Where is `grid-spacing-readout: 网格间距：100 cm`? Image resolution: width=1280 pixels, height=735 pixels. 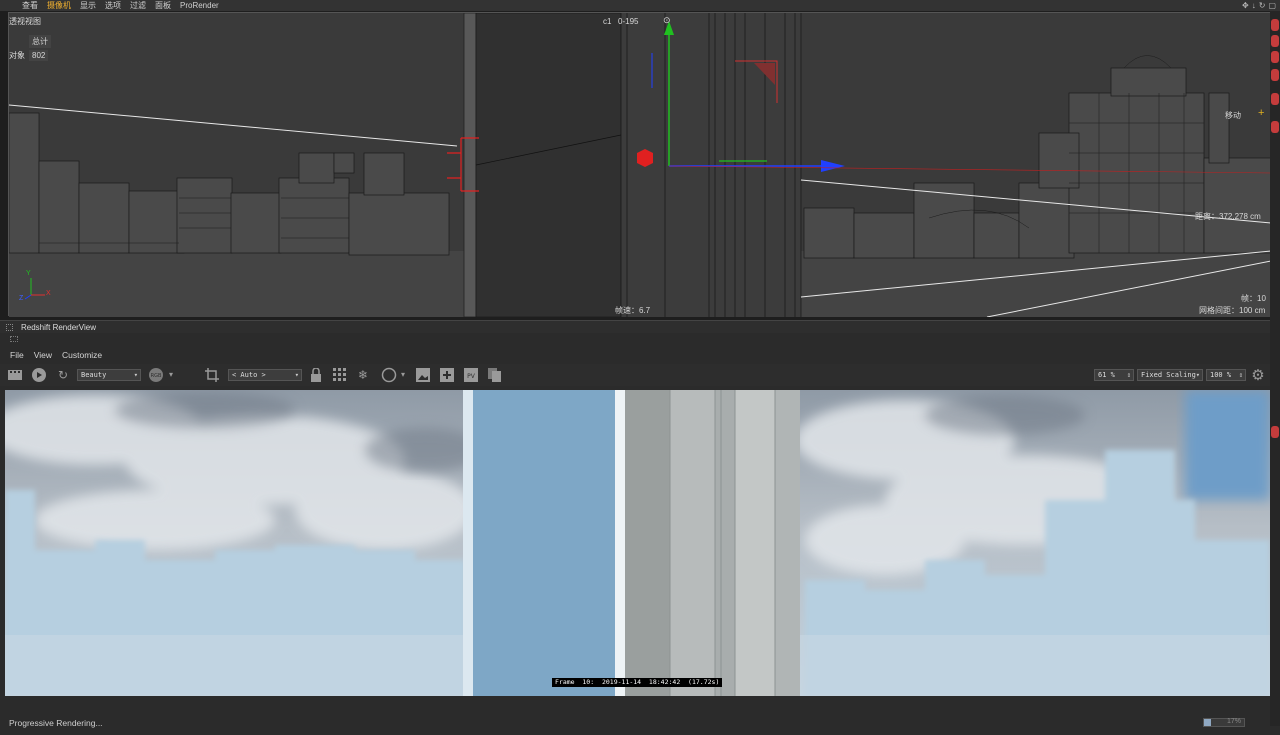
grid-spacing-readout: 网格间距：100 cm is located at coordinates (1232, 310).